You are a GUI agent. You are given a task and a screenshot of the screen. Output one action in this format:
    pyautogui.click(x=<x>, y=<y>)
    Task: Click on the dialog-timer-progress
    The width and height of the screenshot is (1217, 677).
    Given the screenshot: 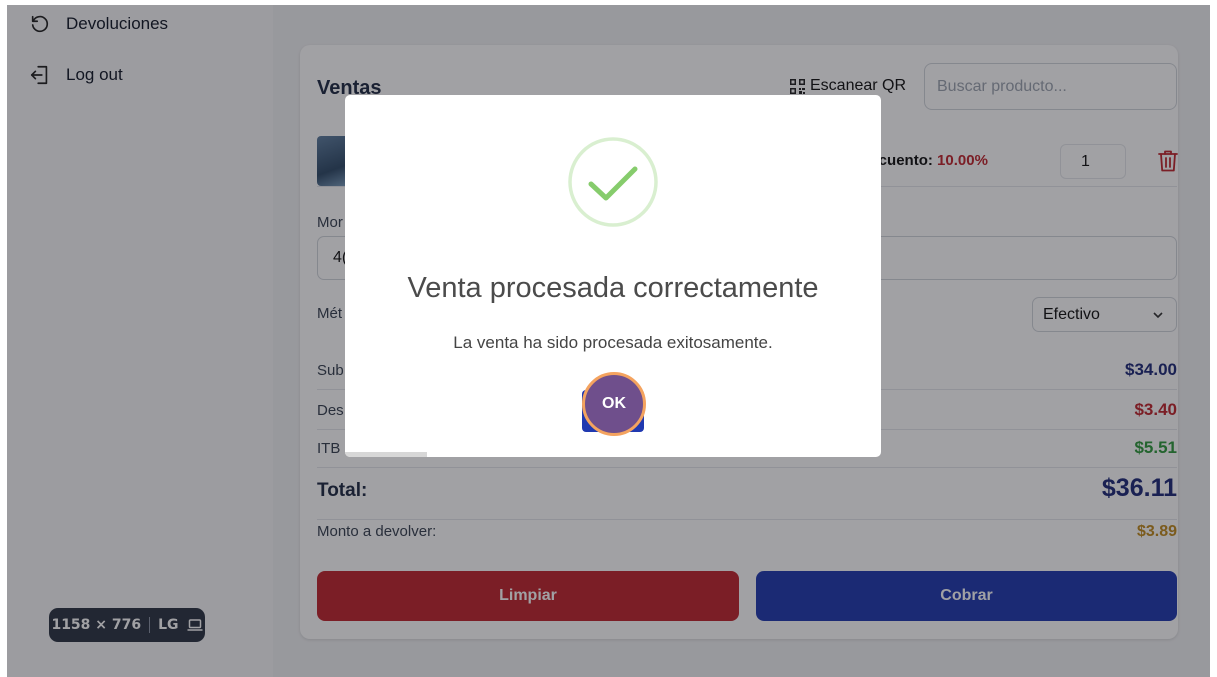 What is the action you would take?
    pyautogui.click(x=613, y=454)
    